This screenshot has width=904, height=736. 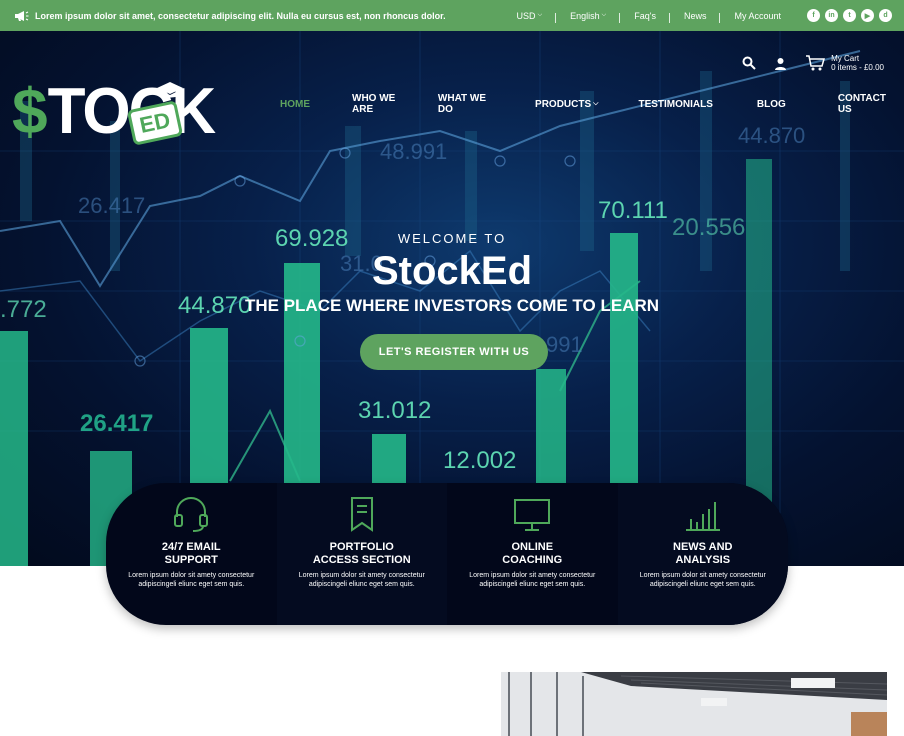 I want to click on hero-brand: StockEd, so click(x=452, y=271).